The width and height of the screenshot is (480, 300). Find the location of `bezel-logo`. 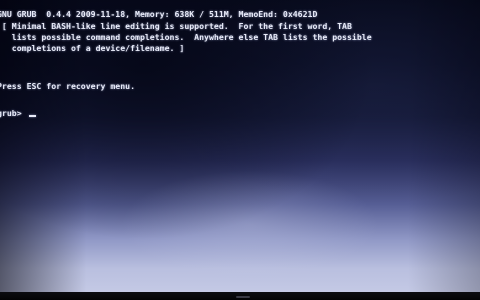

bezel-logo is located at coordinates (243, 297).